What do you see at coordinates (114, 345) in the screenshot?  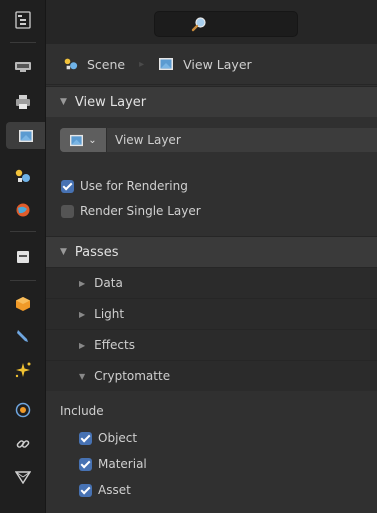 I see `subpanel-title: Effects` at bounding box center [114, 345].